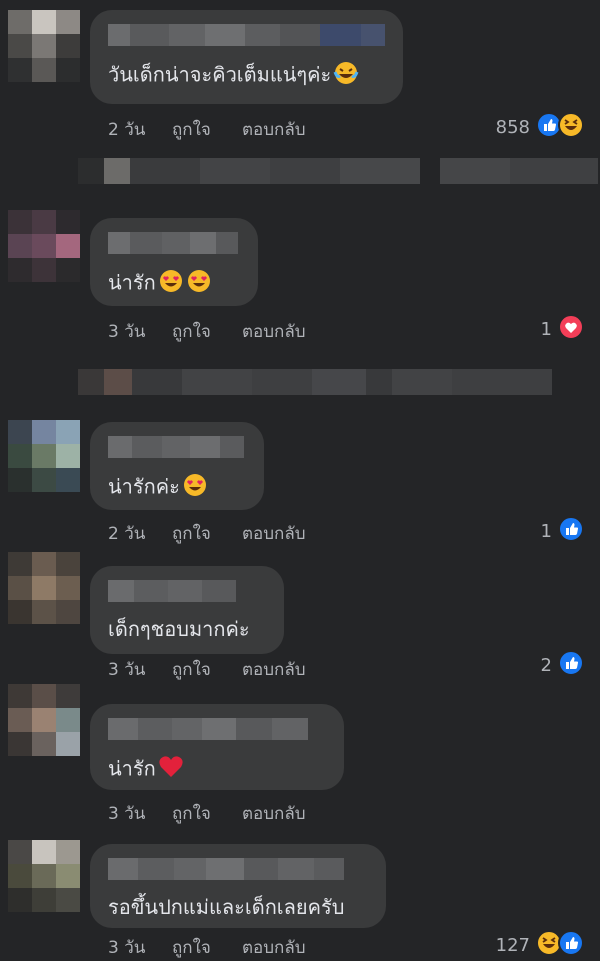 This screenshot has height=961, width=600. I want to click on comment-bubble: เด็กๆชอบมากค่ะ, so click(187, 610).